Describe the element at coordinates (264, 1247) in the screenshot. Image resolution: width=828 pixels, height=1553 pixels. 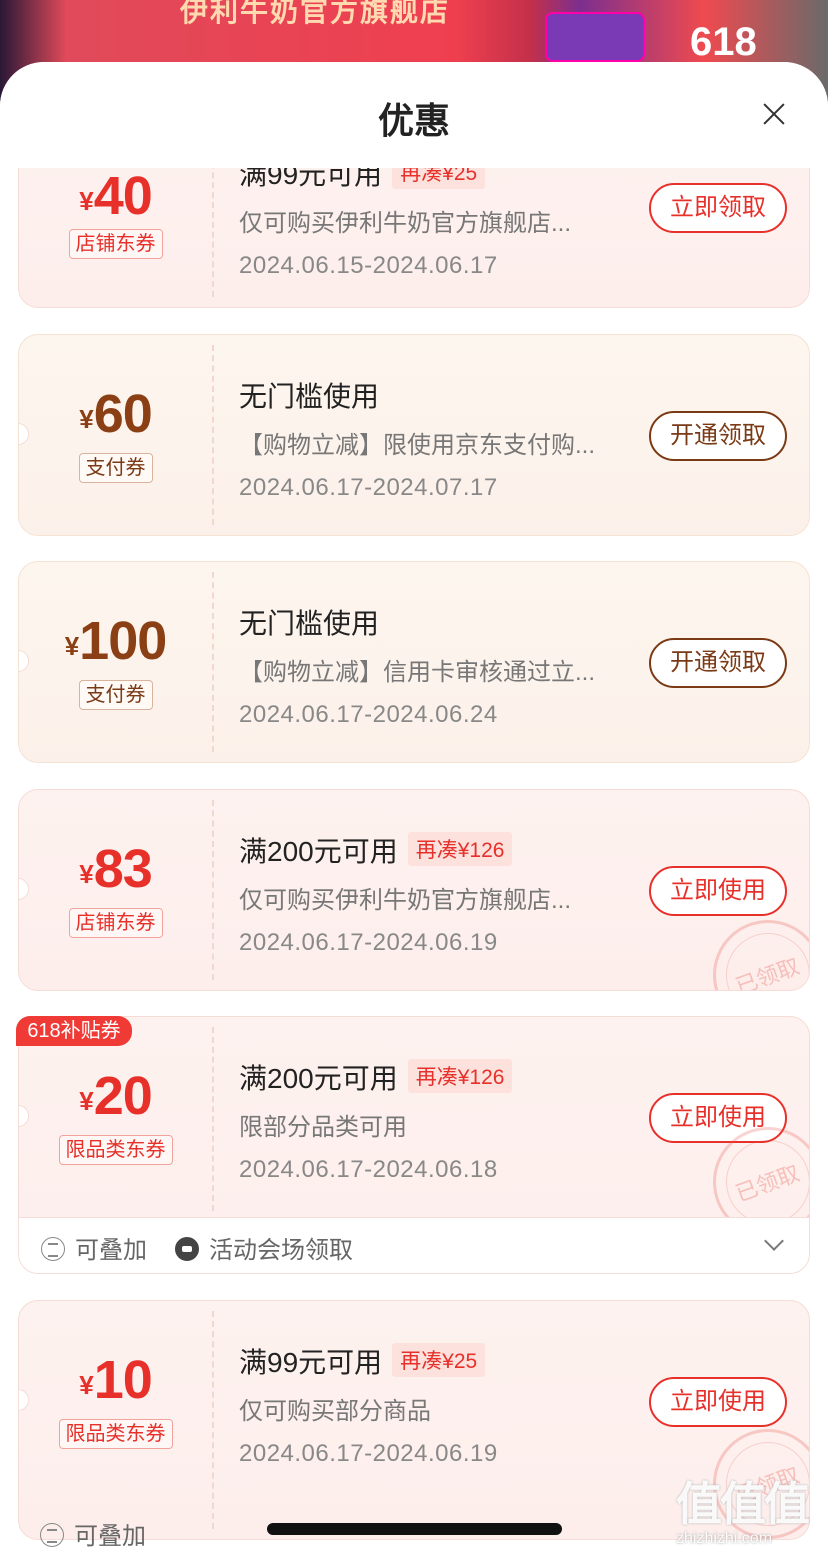
I see `source-label: 活动会场领取` at that location.